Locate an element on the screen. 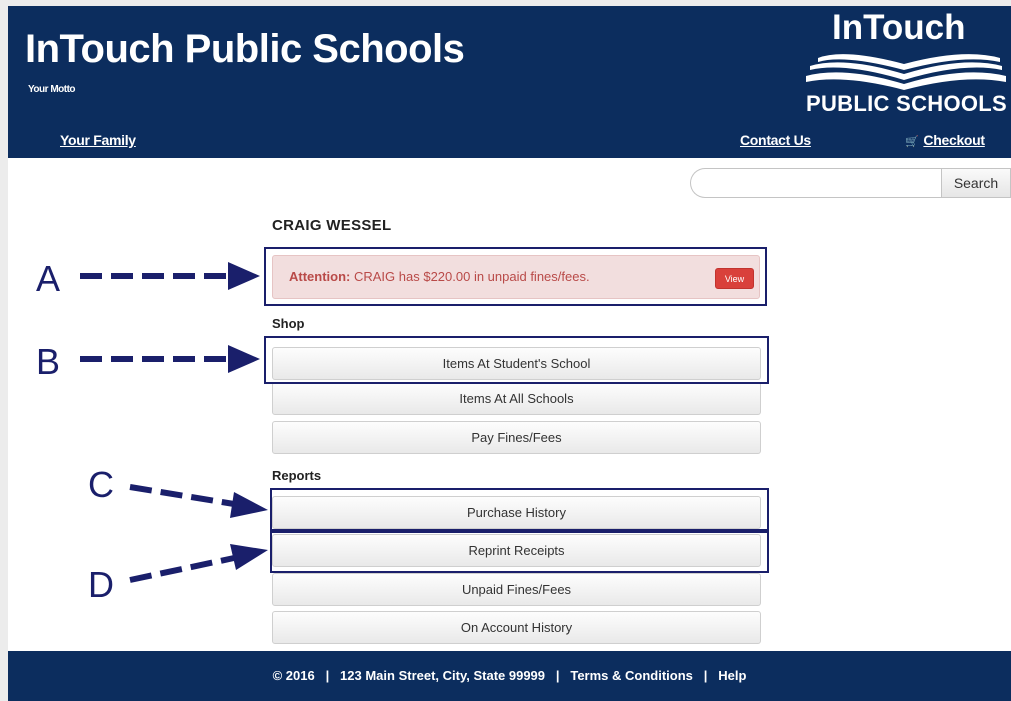 This screenshot has height=701, width=1011. arrowhead-c is located at coordinates (249, 505).